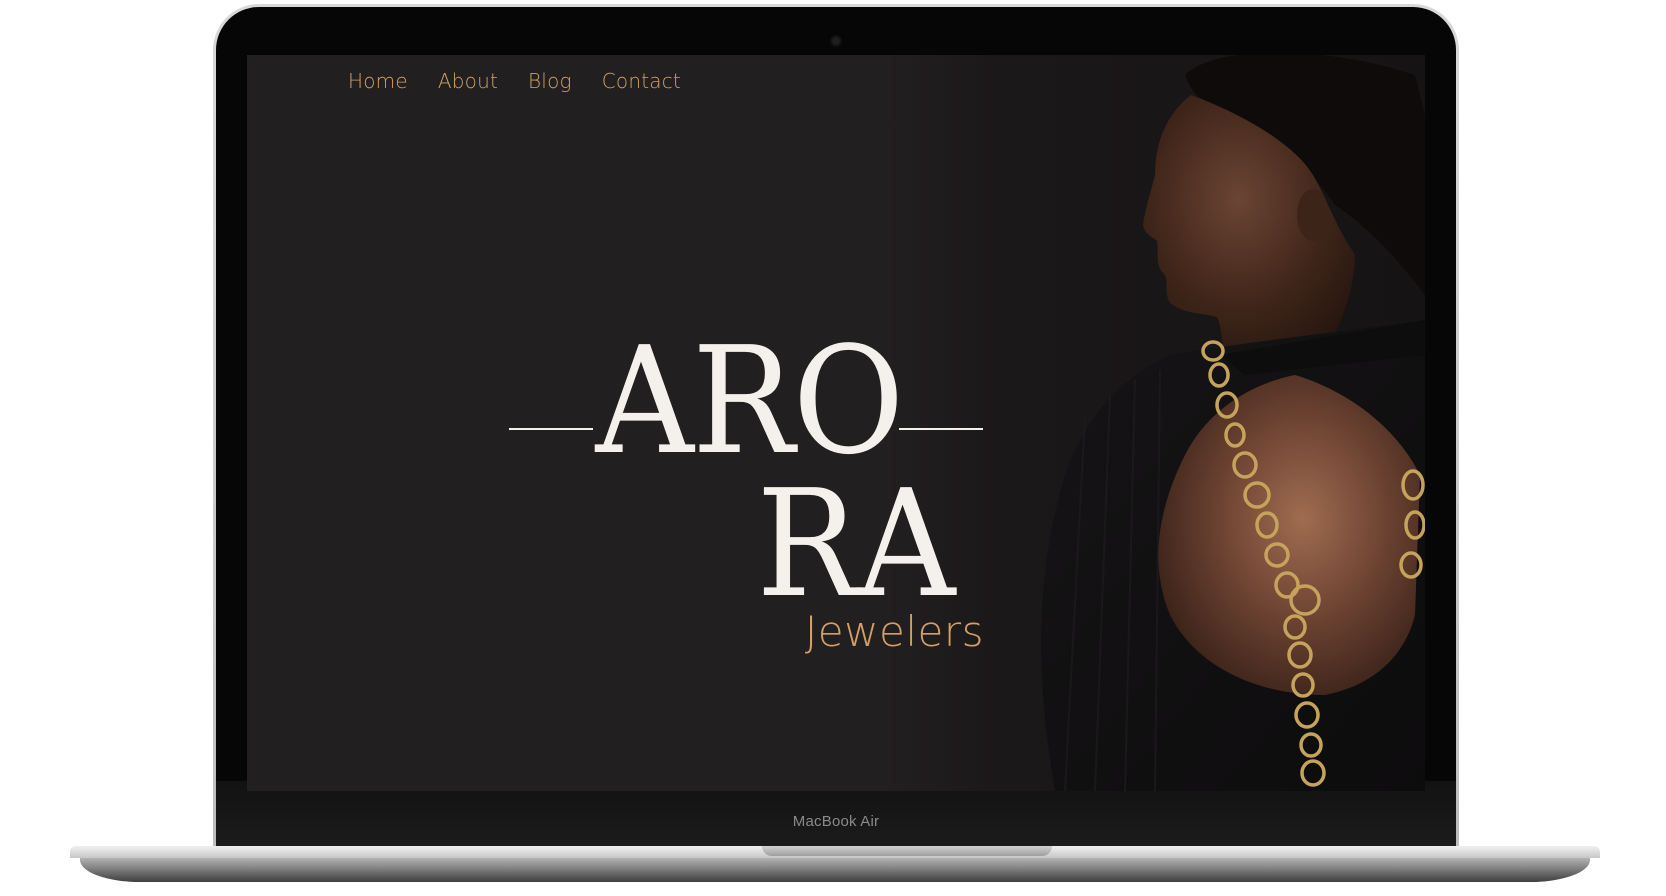  I want to click on bezel-chin: MacBook Air, so click(836, 816).